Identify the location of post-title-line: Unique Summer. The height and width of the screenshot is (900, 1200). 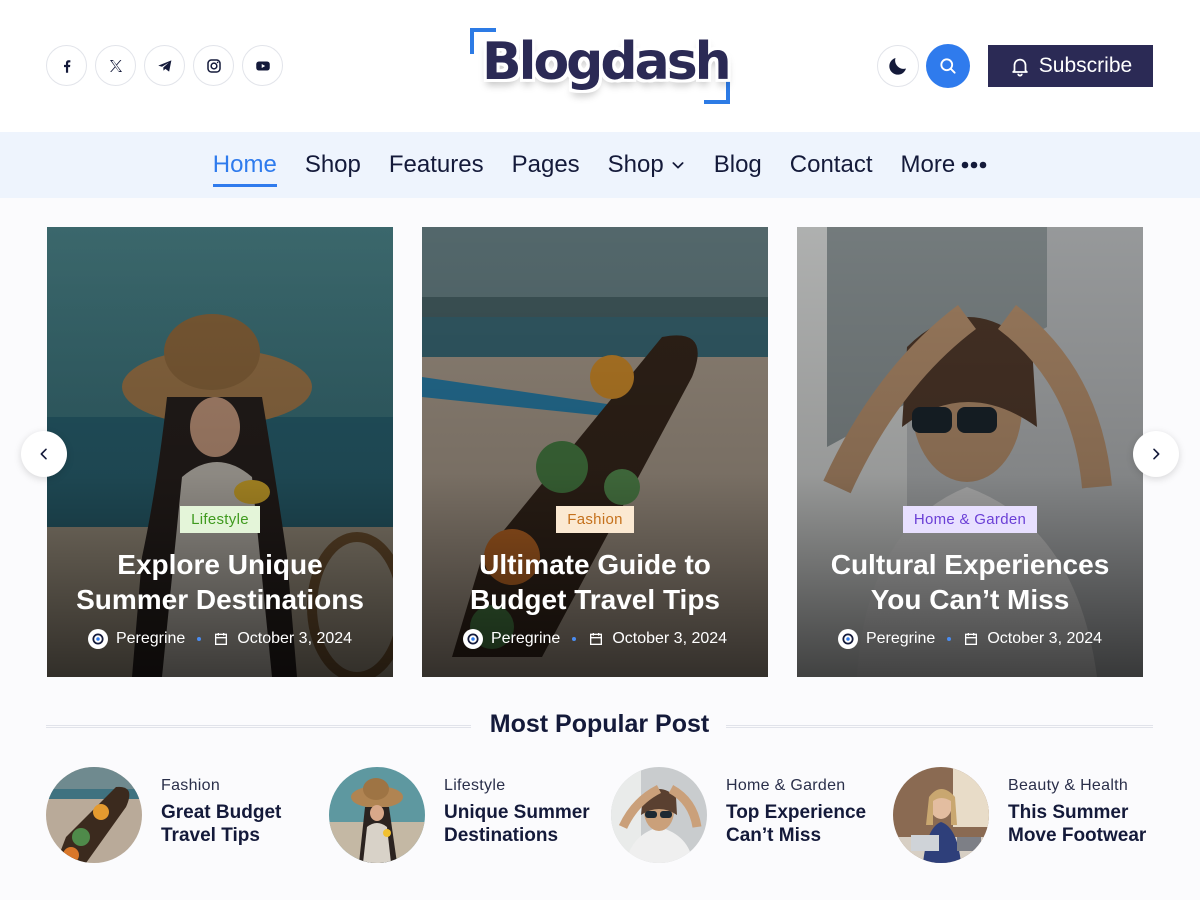
(517, 812).